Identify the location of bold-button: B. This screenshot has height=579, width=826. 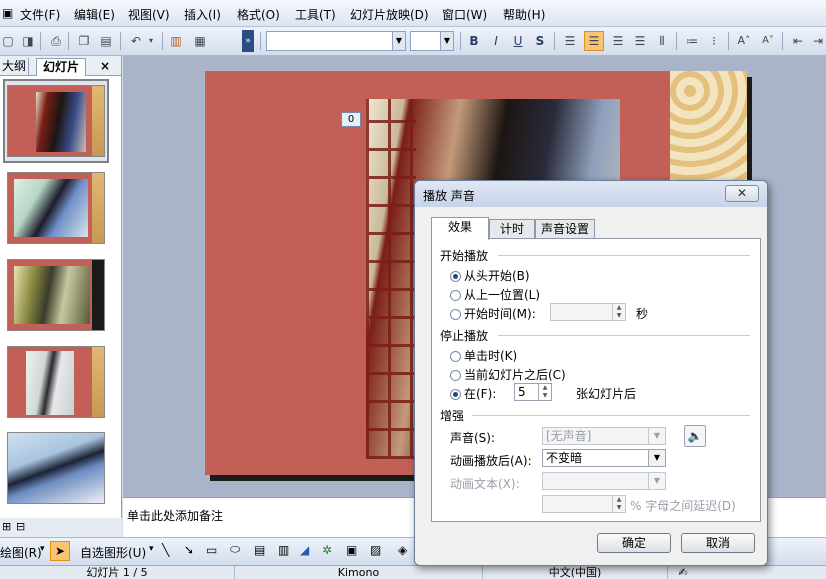
(474, 41).